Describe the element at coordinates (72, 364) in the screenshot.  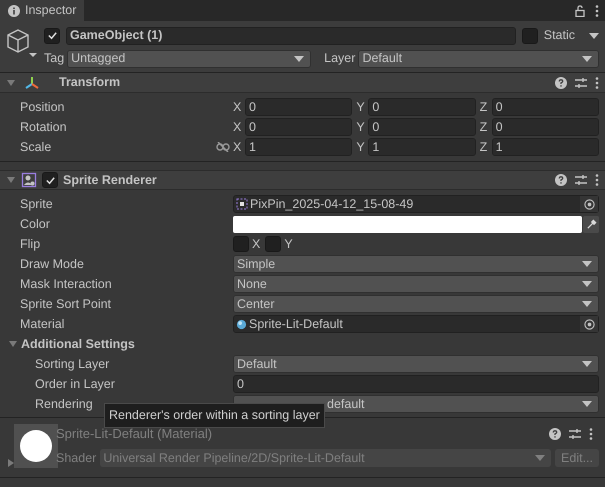
I see `property-label: Sorting Layer` at that location.